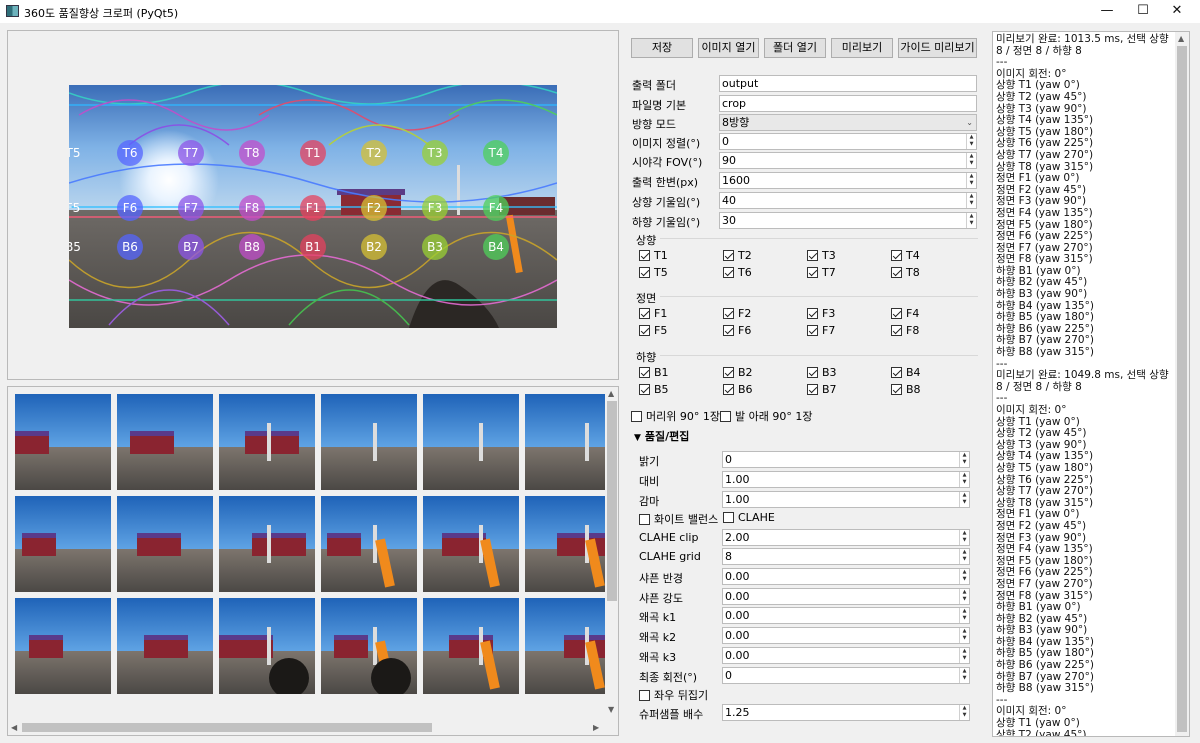 The height and width of the screenshot is (743, 1200). Describe the element at coordinates (738, 372) in the screenshot. I see `checkbox-b2: B2` at that location.